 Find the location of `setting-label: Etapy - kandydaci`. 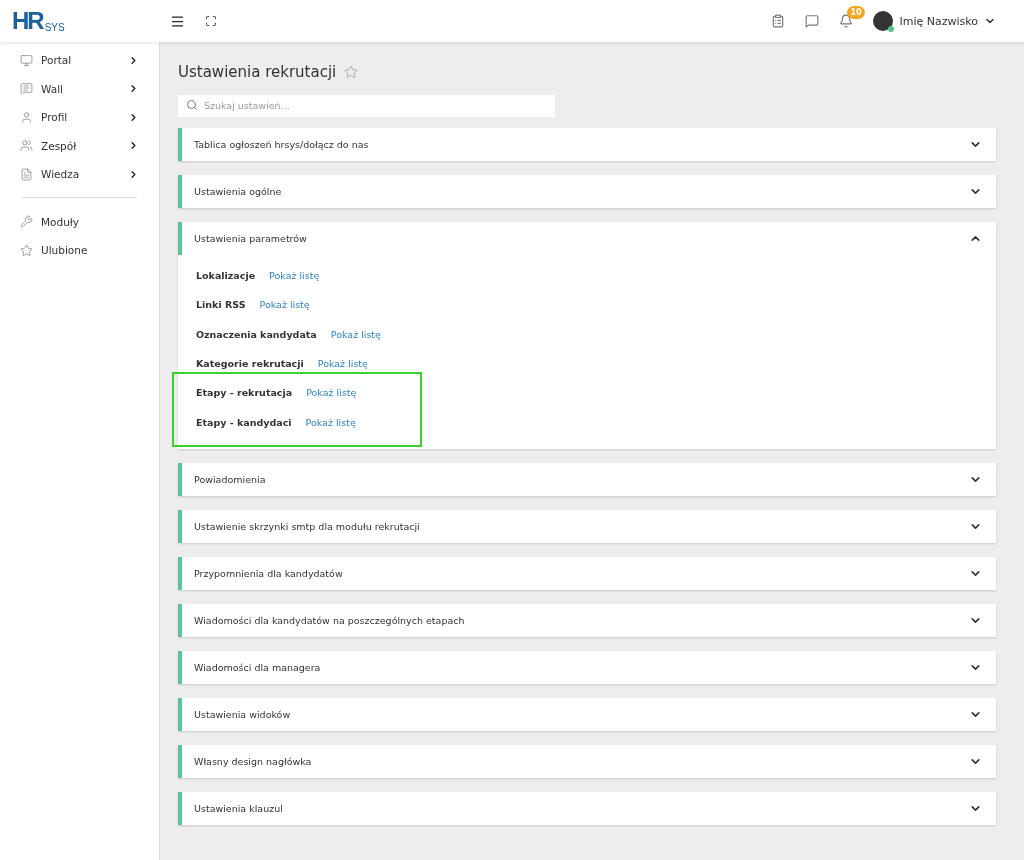

setting-label: Etapy - kandydaci is located at coordinates (244, 422).